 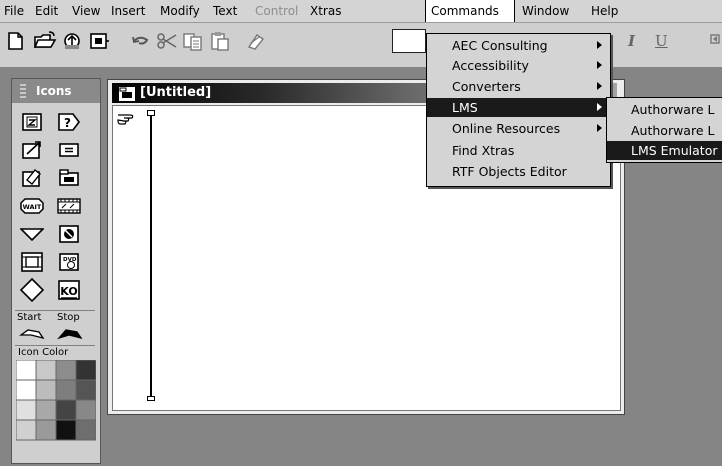 I want to click on menu-item-label: Find Xtras, so click(x=483, y=150).